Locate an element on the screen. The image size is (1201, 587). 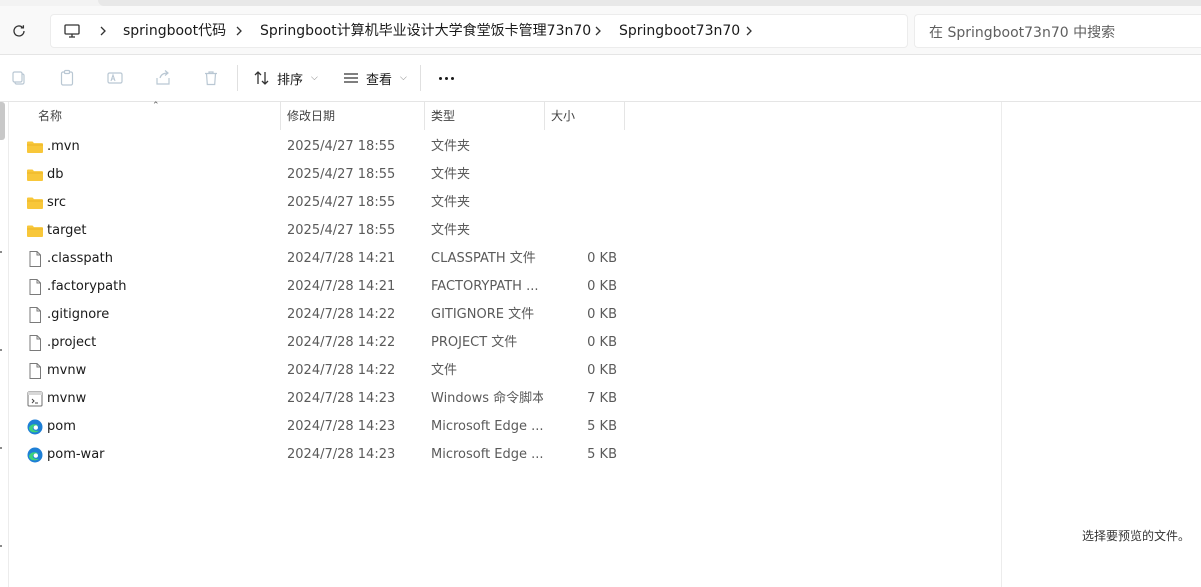
preview-pane: 选择要预览的文件。 is located at coordinates (1101, 344).